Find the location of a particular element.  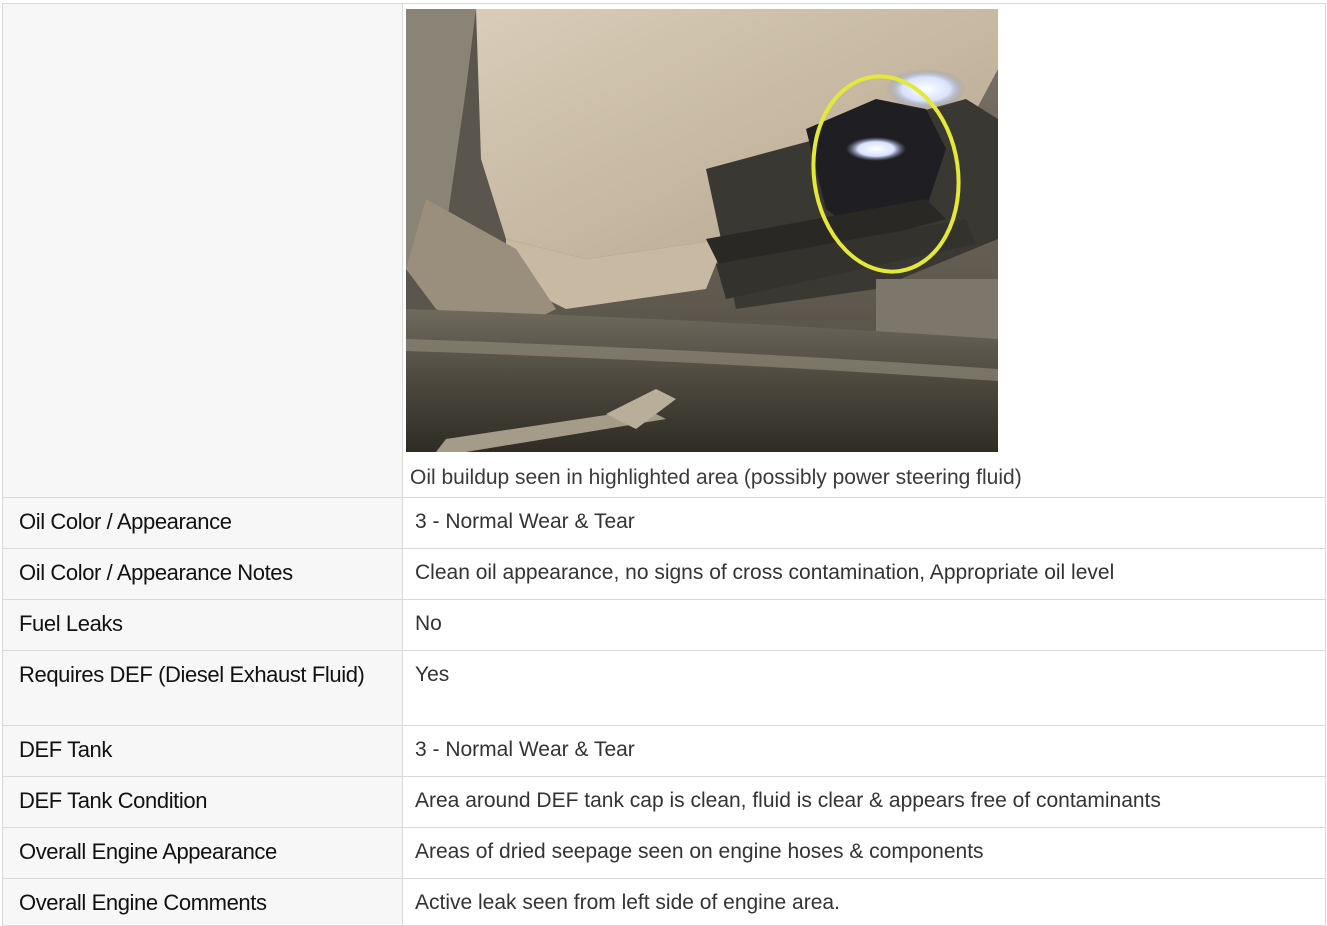

table-row: Fuel Leaks No is located at coordinates (664, 625).